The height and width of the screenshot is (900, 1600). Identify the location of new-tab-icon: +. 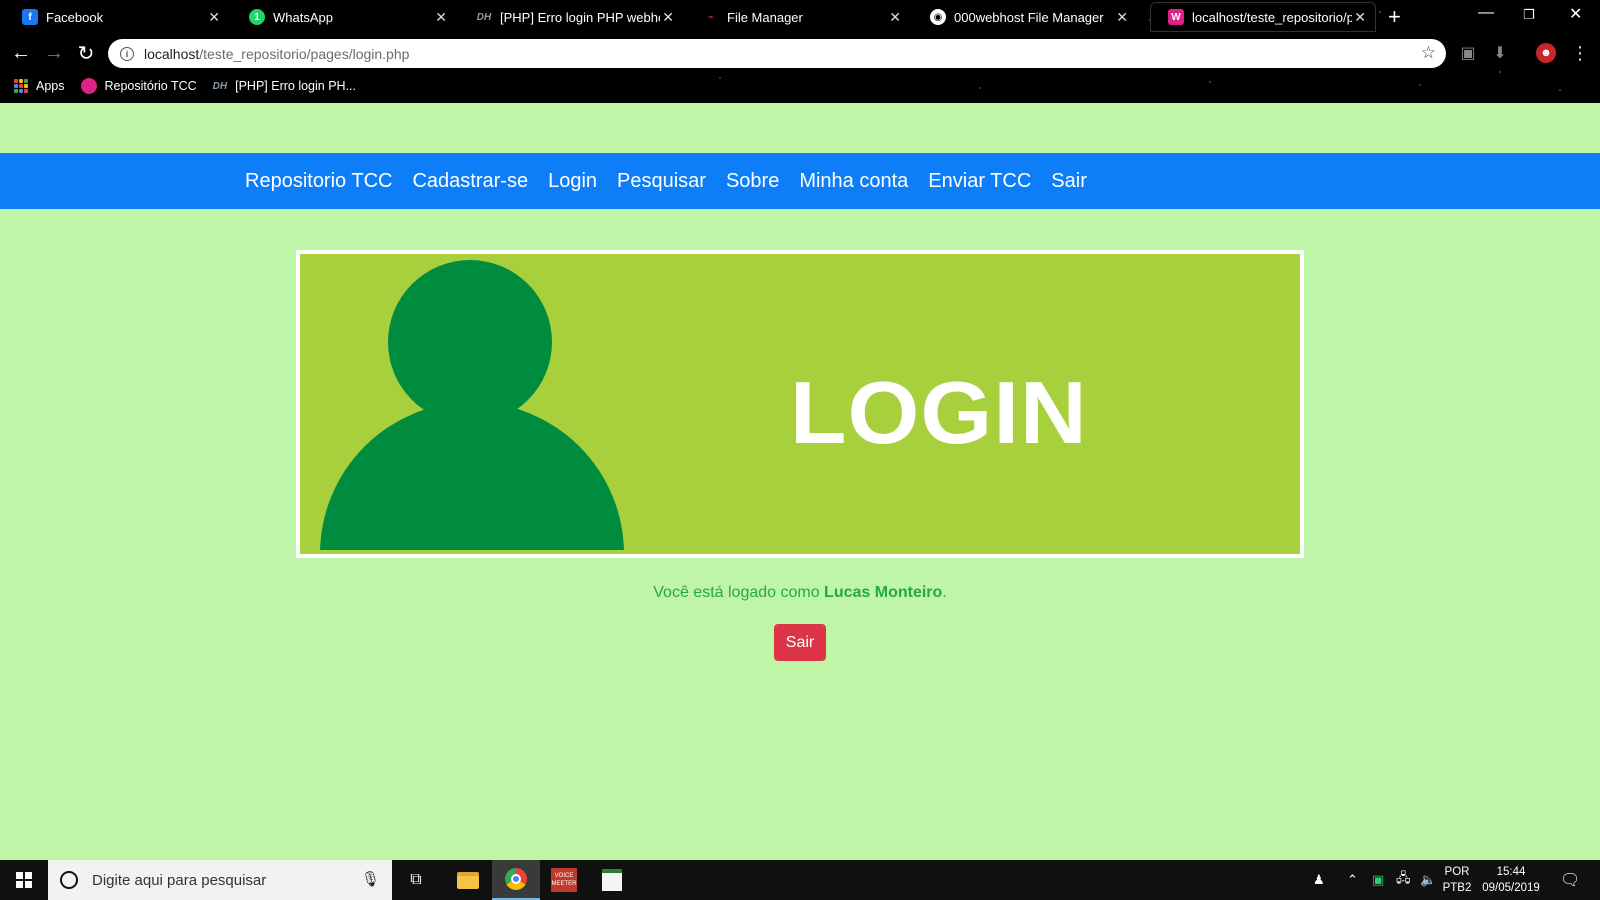
(1394, 17).